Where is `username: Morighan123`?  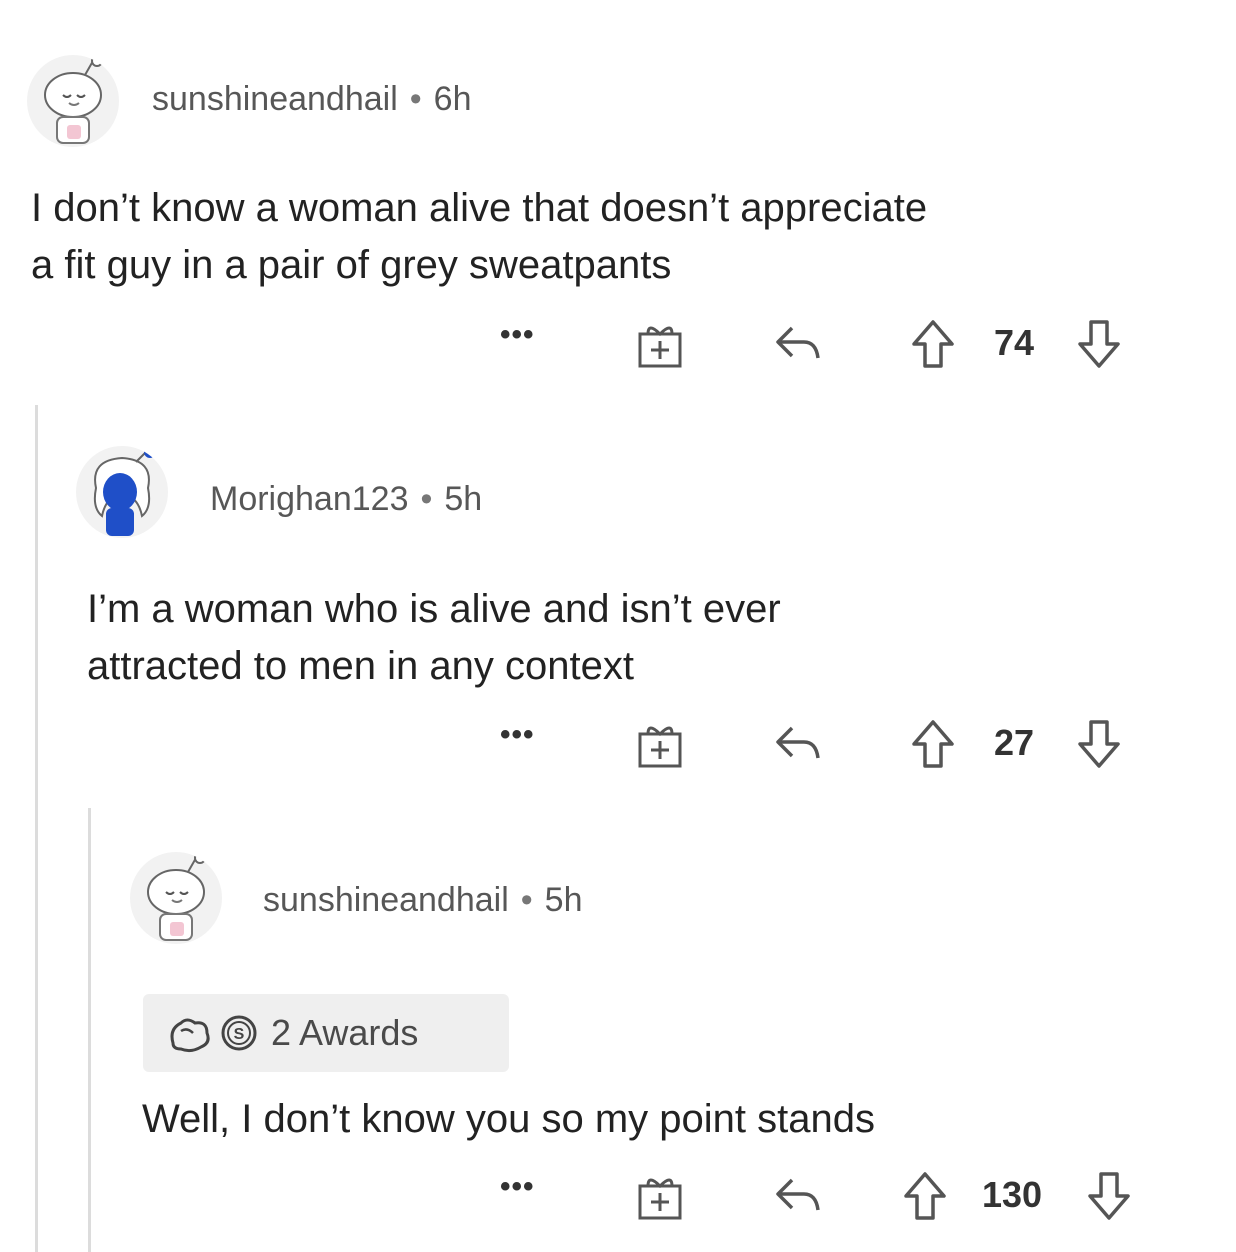 username: Morighan123 is located at coordinates (309, 499).